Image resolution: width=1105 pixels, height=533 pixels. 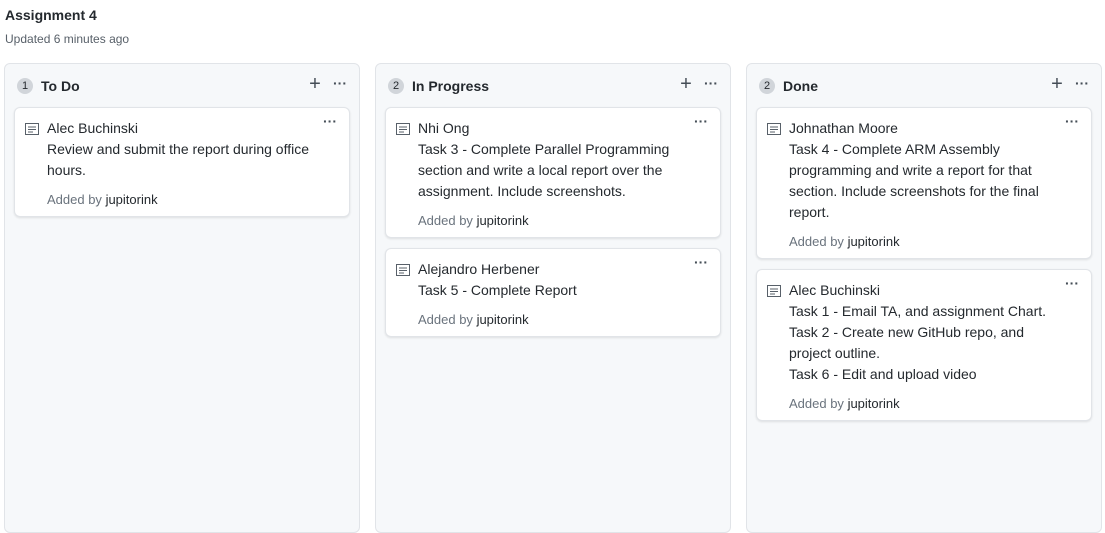 I want to click on updated-timestamp: Updated 6 minutes ago, so click(x=67, y=39).